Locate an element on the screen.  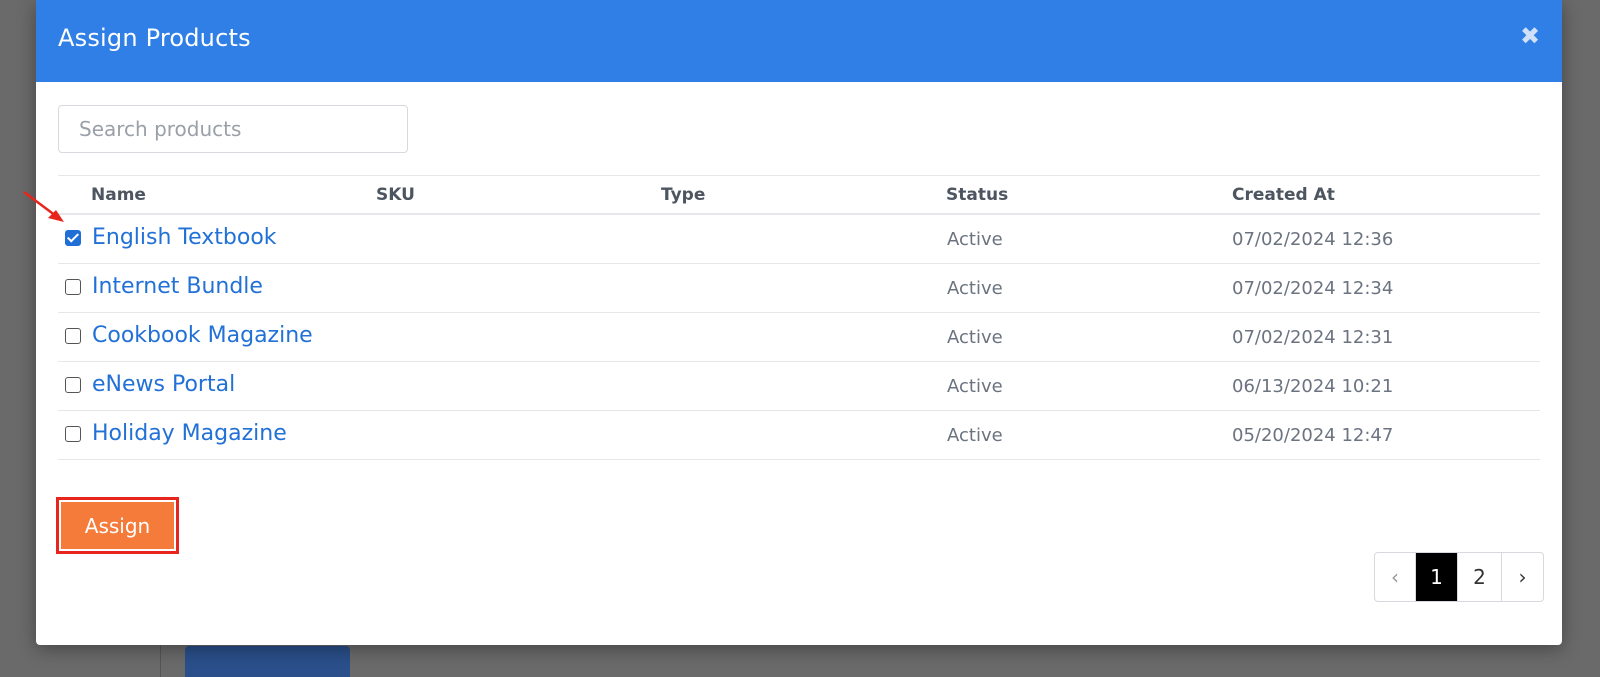
created-at-cell: 06/13/2024 10:21 is located at coordinates (1313, 386).